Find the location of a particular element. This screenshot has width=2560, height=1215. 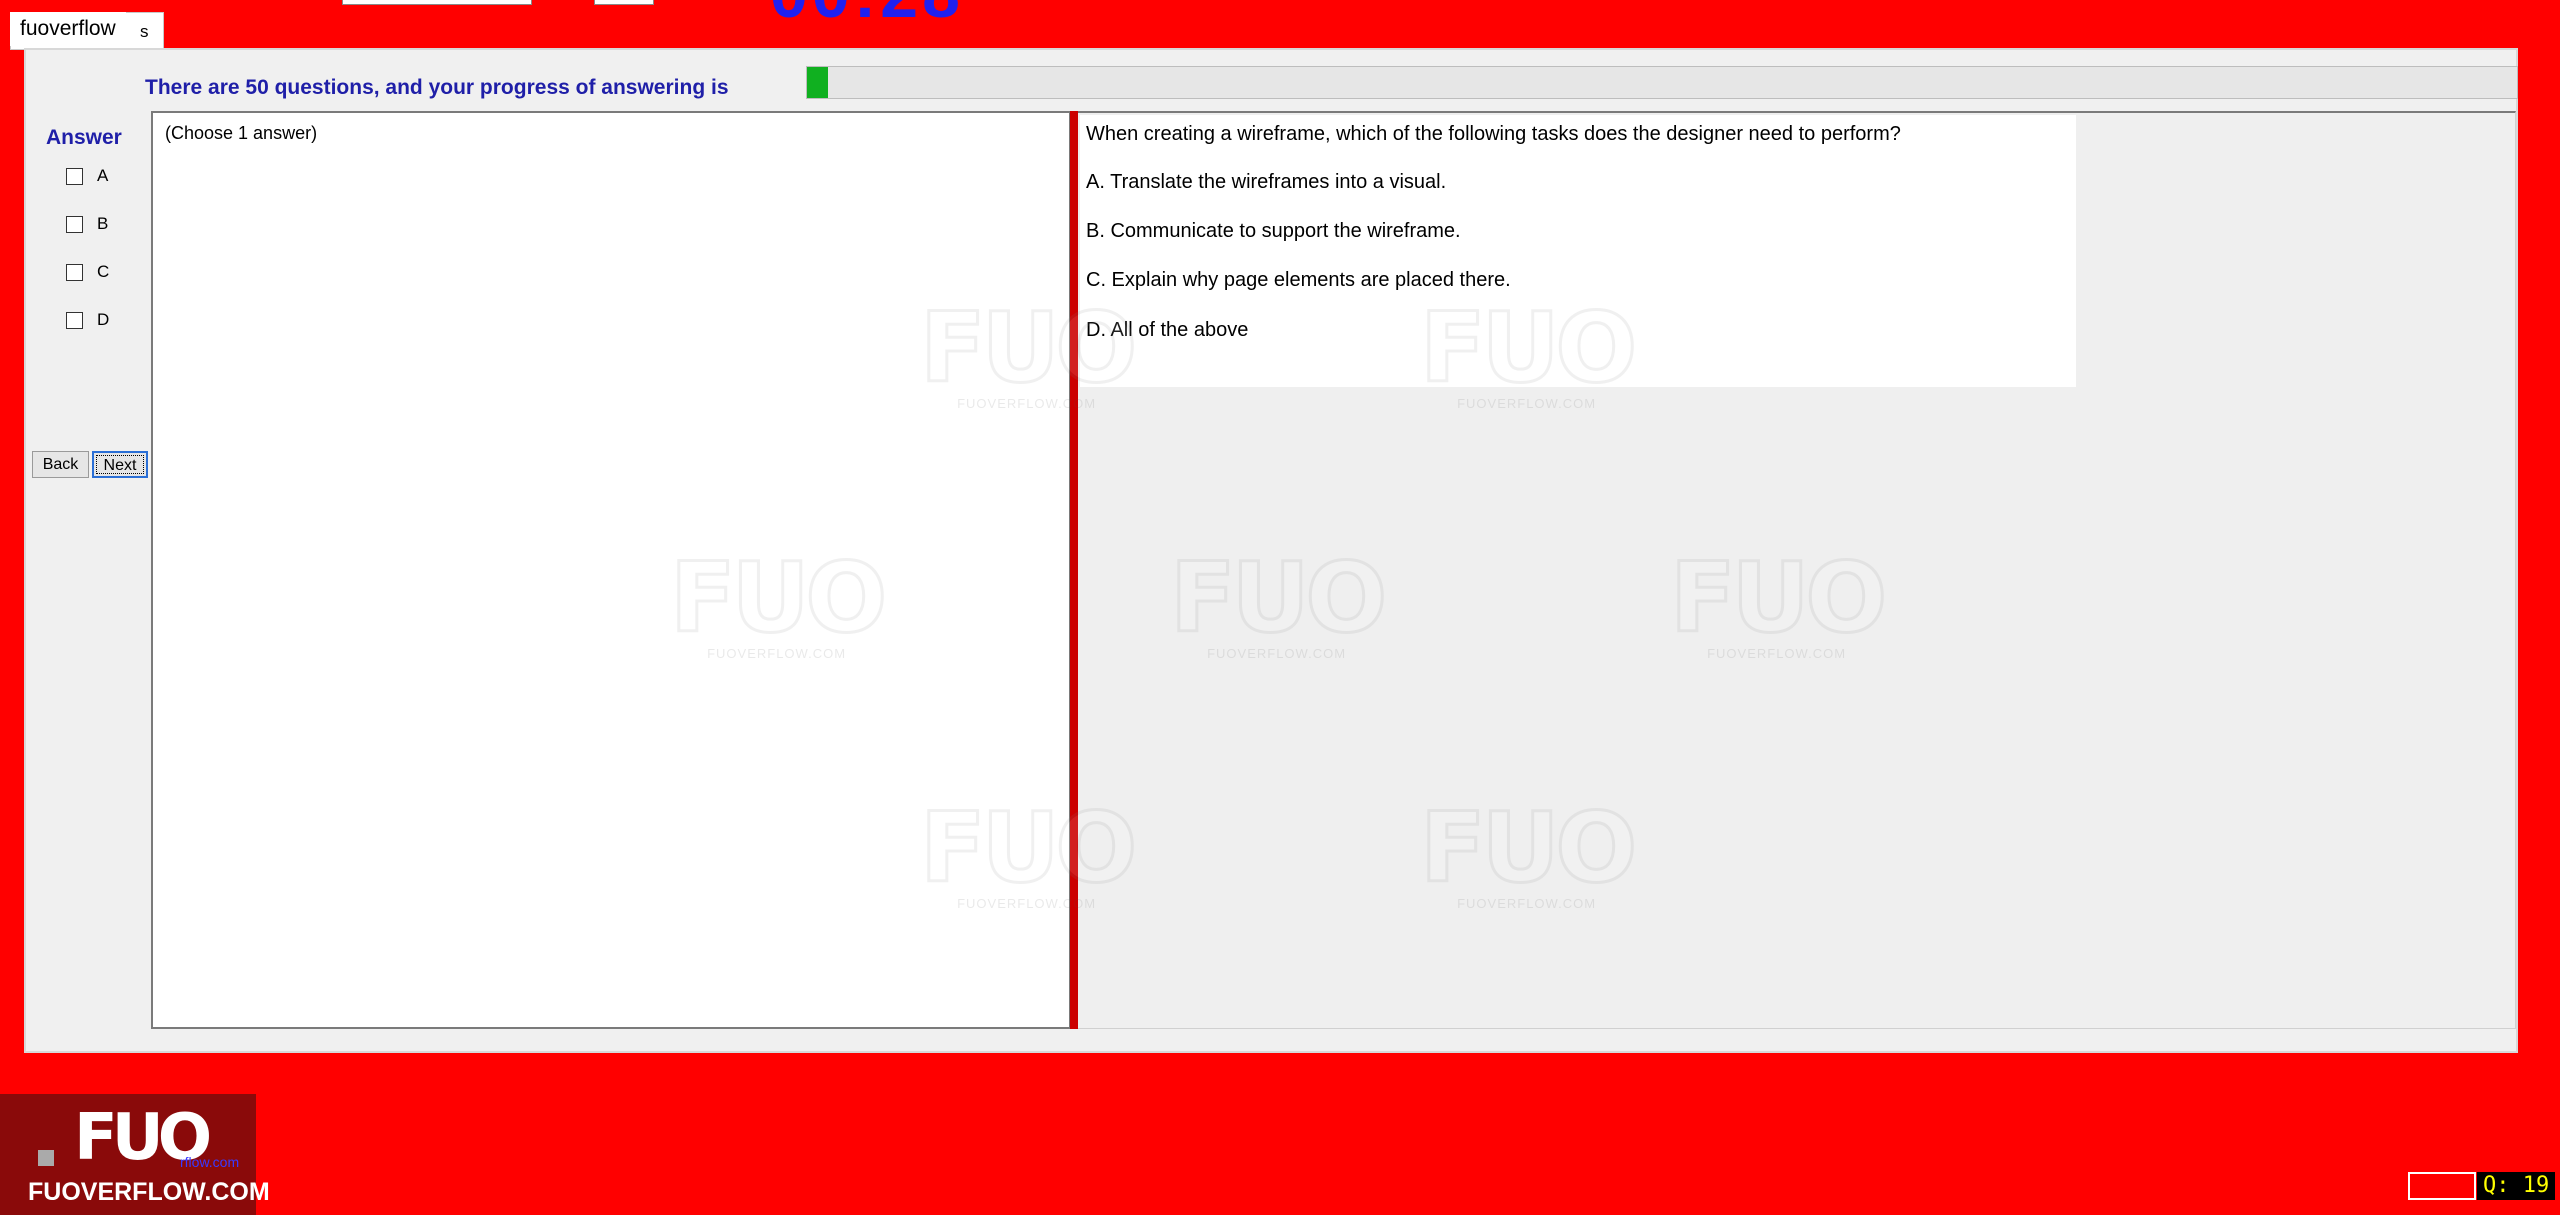

next-button: Next is located at coordinates (120, 464).